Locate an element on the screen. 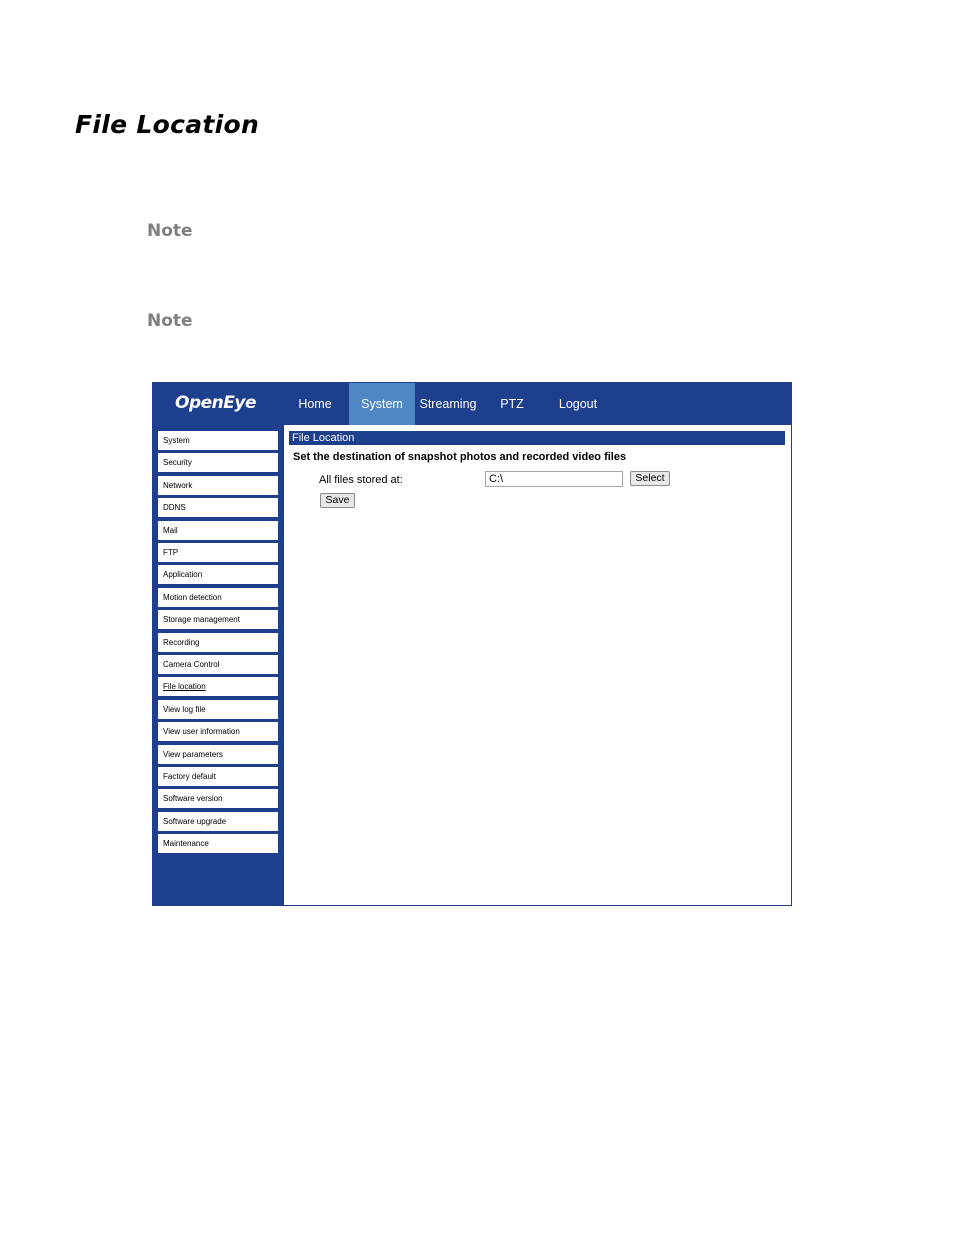 This screenshot has width=954, height=1248. sidebar-item-label: Camera Control is located at coordinates (191, 664).